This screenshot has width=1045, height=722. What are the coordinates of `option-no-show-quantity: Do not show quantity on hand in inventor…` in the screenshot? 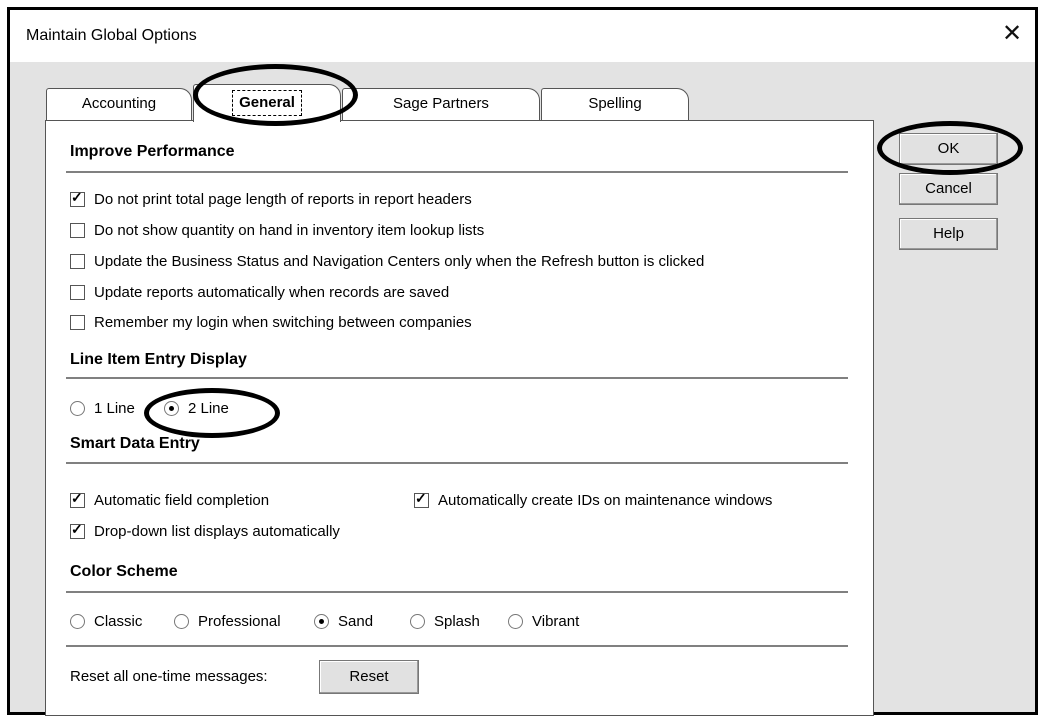 It's located at (277, 230).